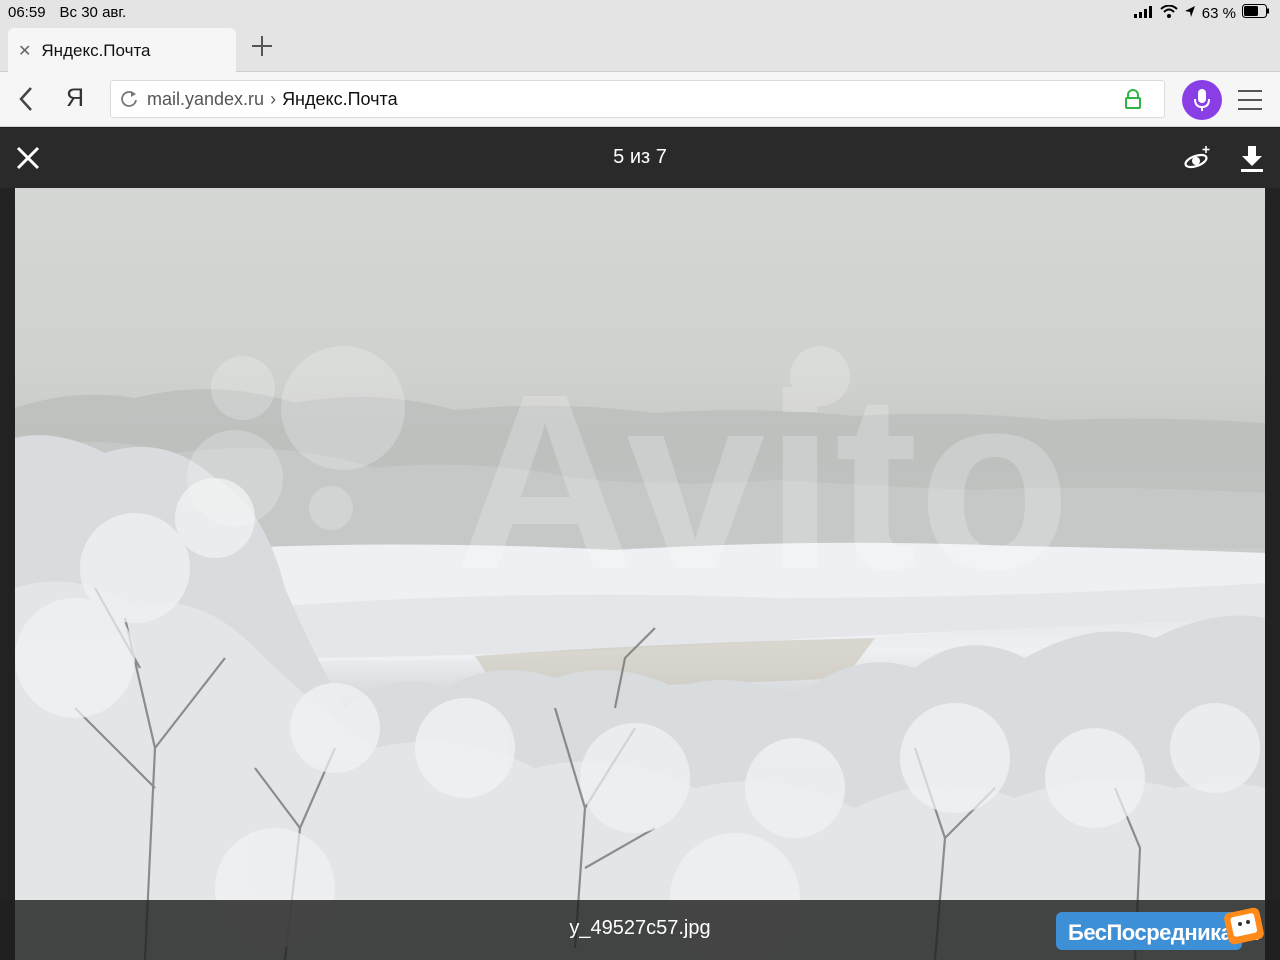 This screenshot has width=1280, height=960. I want to click on viewer-header: 5 из 7, so click(640, 158).